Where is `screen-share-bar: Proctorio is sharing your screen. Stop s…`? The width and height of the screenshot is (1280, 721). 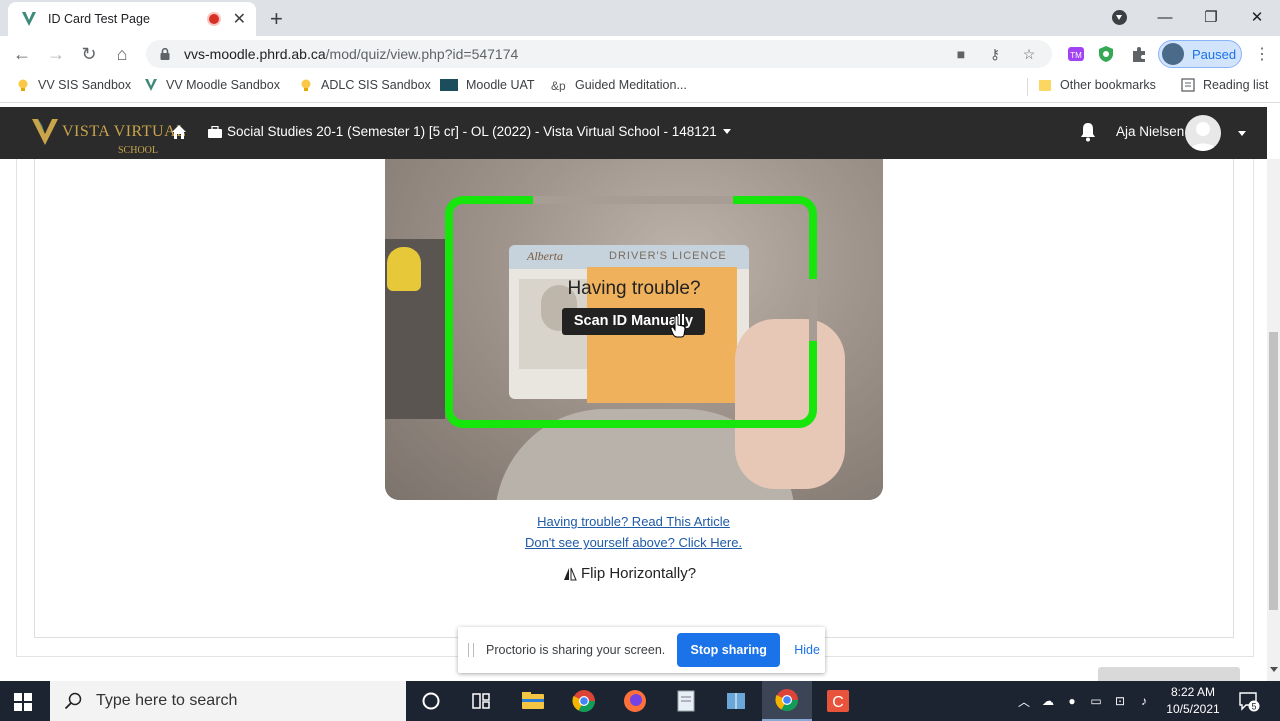
screen-share-bar: Proctorio is sharing your screen. Stop s… is located at coordinates (641, 650).